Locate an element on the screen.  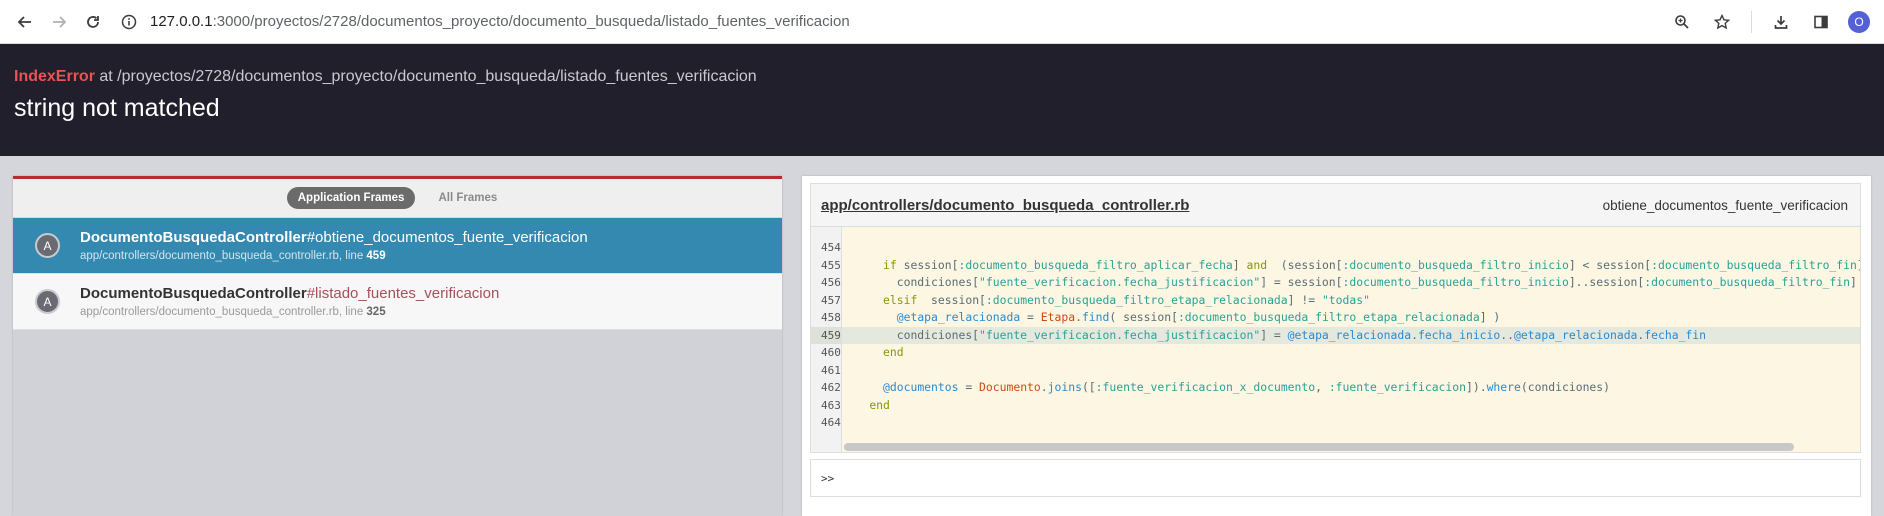
toolbar-divider is located at coordinates (1751, 21).